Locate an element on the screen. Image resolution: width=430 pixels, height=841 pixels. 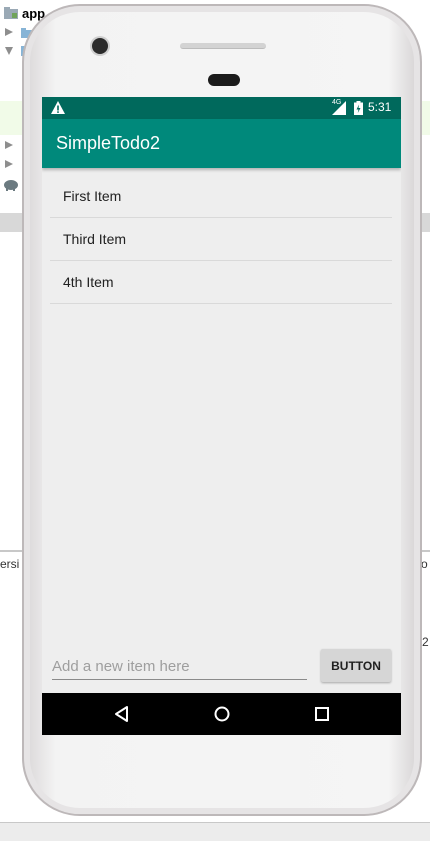
list-item-label: Third Item is located at coordinates (95, 239).